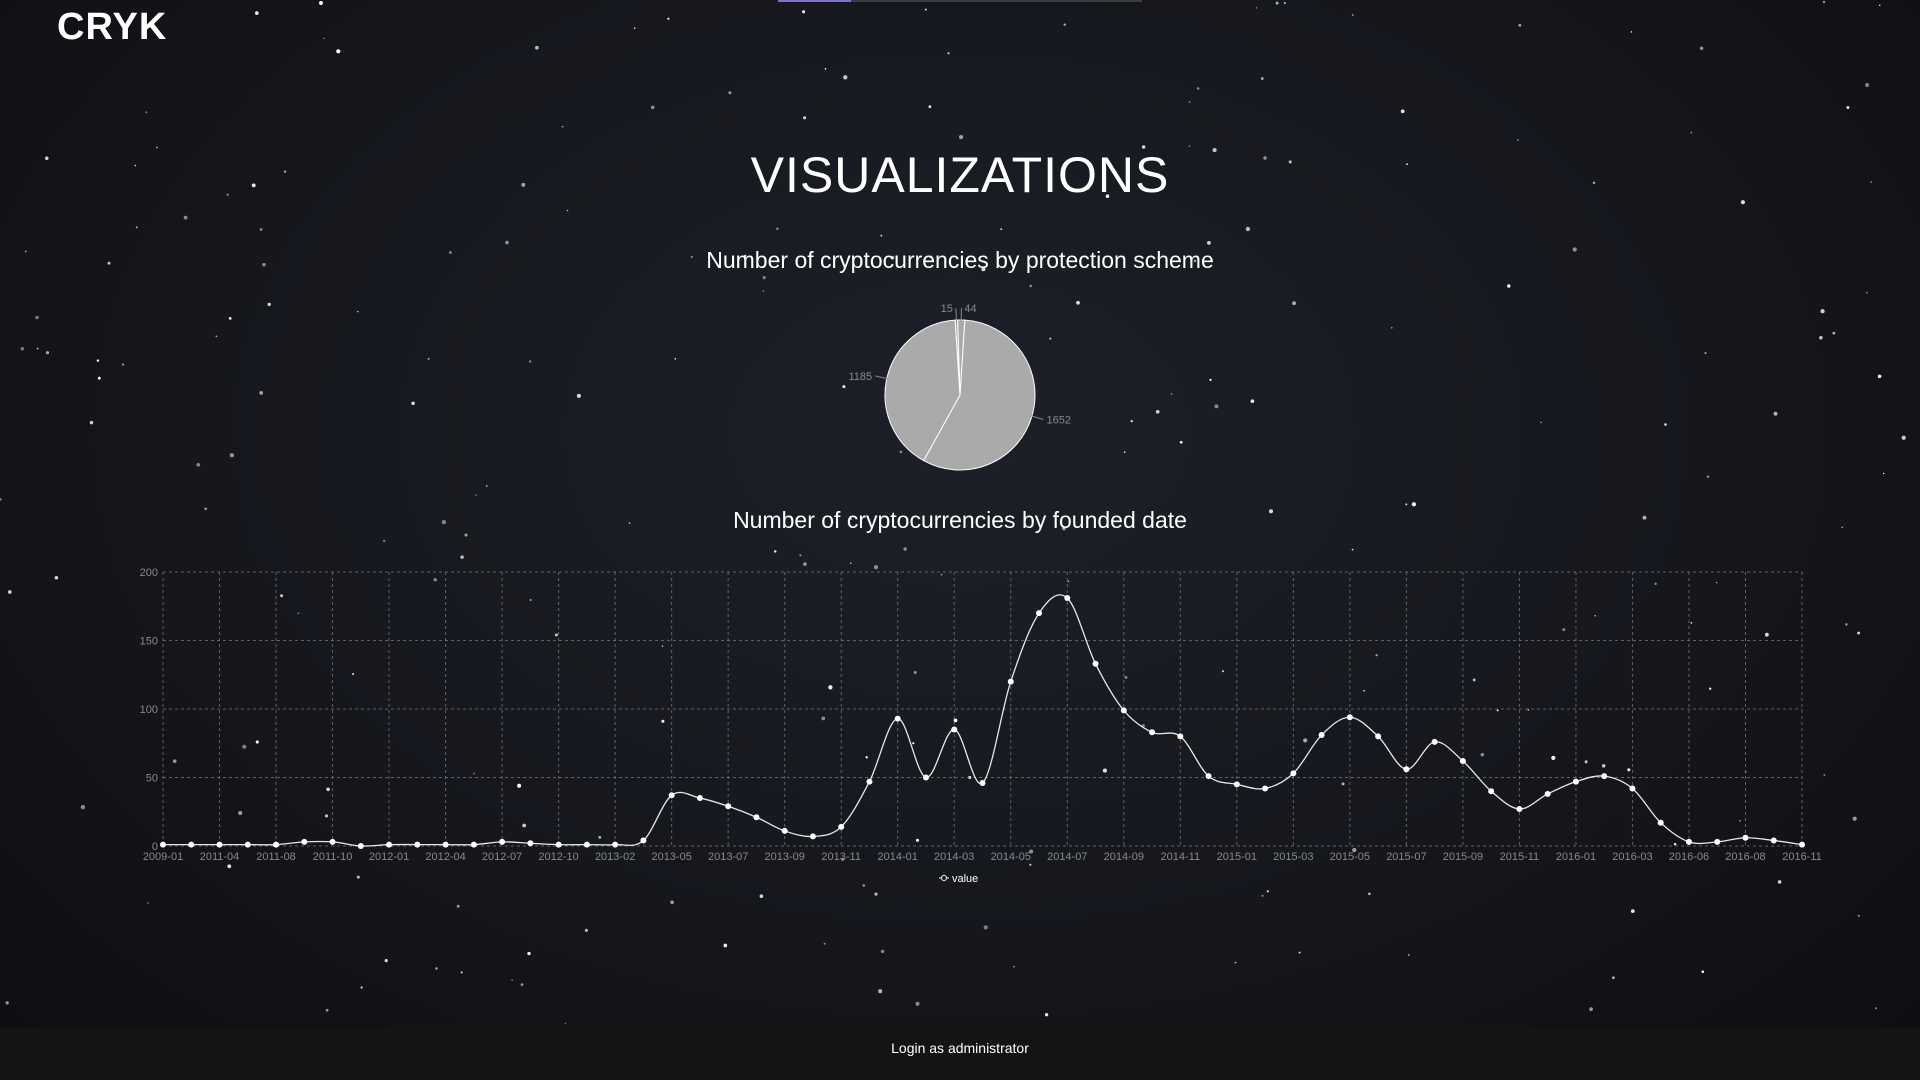  What do you see at coordinates (1350, 857) in the screenshot?
I see `x-tick-label: 2015-05` at bounding box center [1350, 857].